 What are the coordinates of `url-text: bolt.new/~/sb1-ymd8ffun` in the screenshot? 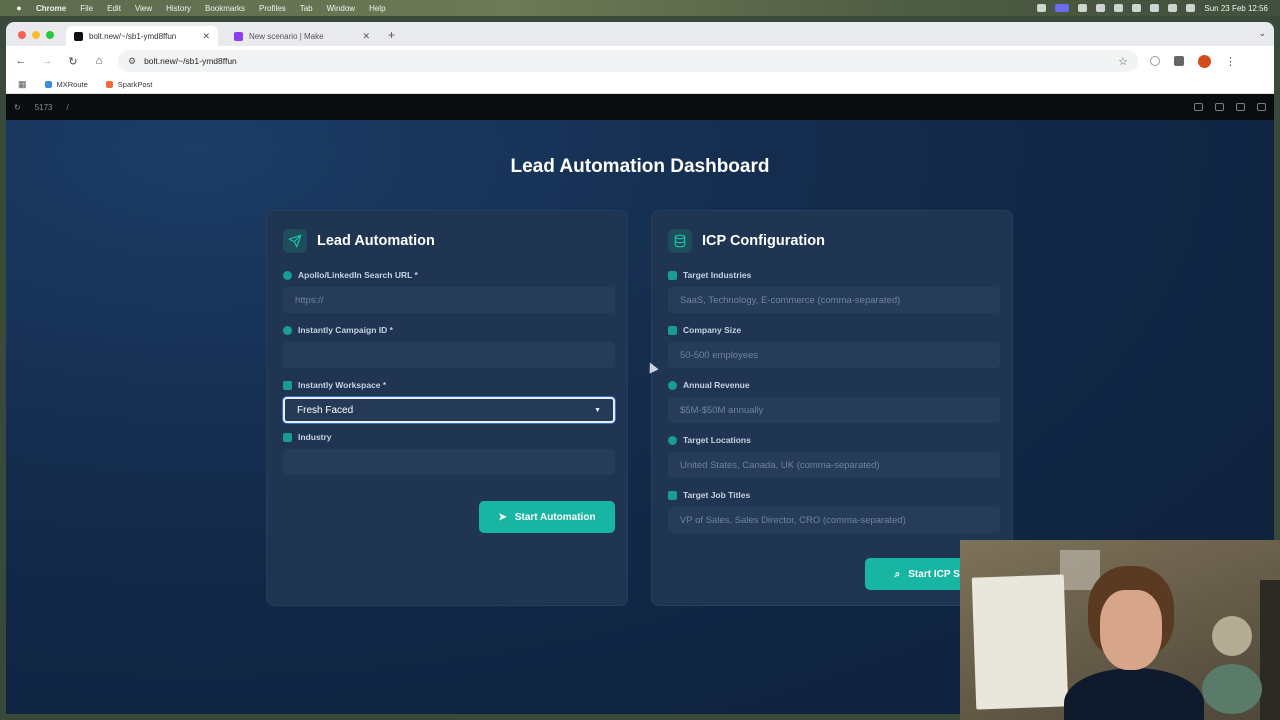 It's located at (190, 61).